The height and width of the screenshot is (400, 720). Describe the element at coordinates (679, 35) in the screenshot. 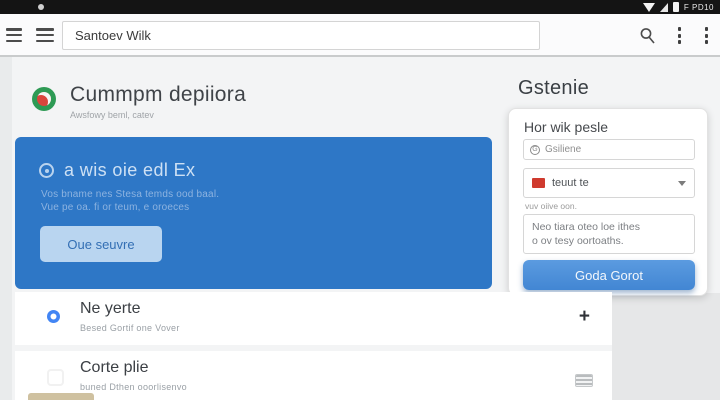

I see `overflow-menu-icon` at that location.